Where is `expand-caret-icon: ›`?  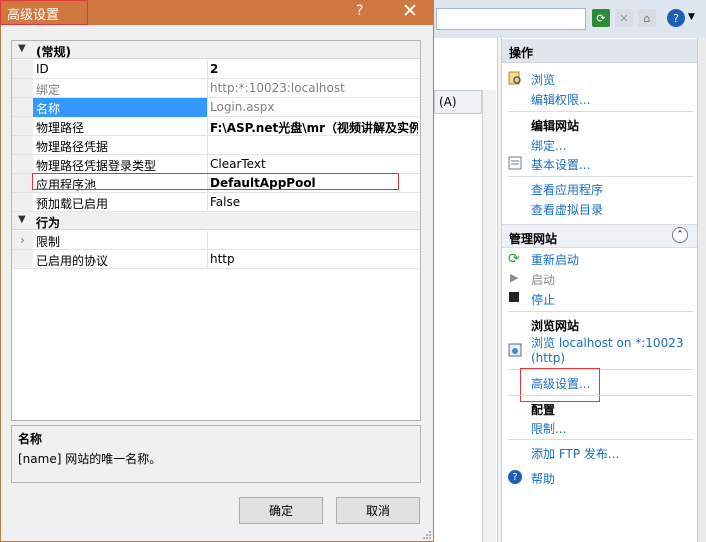 expand-caret-icon: › is located at coordinates (22, 240).